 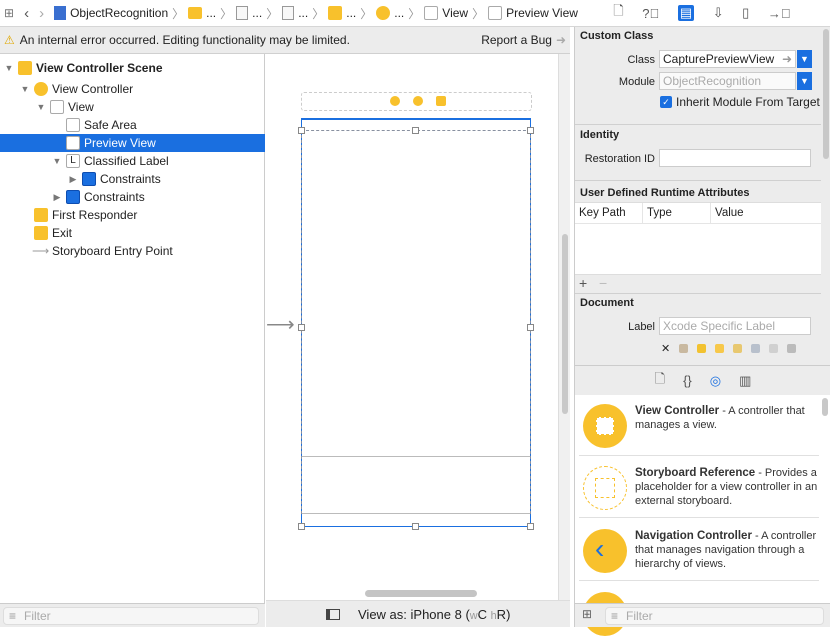 What do you see at coordinates (587, 614) in the screenshot?
I see `grid-view-icon: ⊞` at bounding box center [587, 614].